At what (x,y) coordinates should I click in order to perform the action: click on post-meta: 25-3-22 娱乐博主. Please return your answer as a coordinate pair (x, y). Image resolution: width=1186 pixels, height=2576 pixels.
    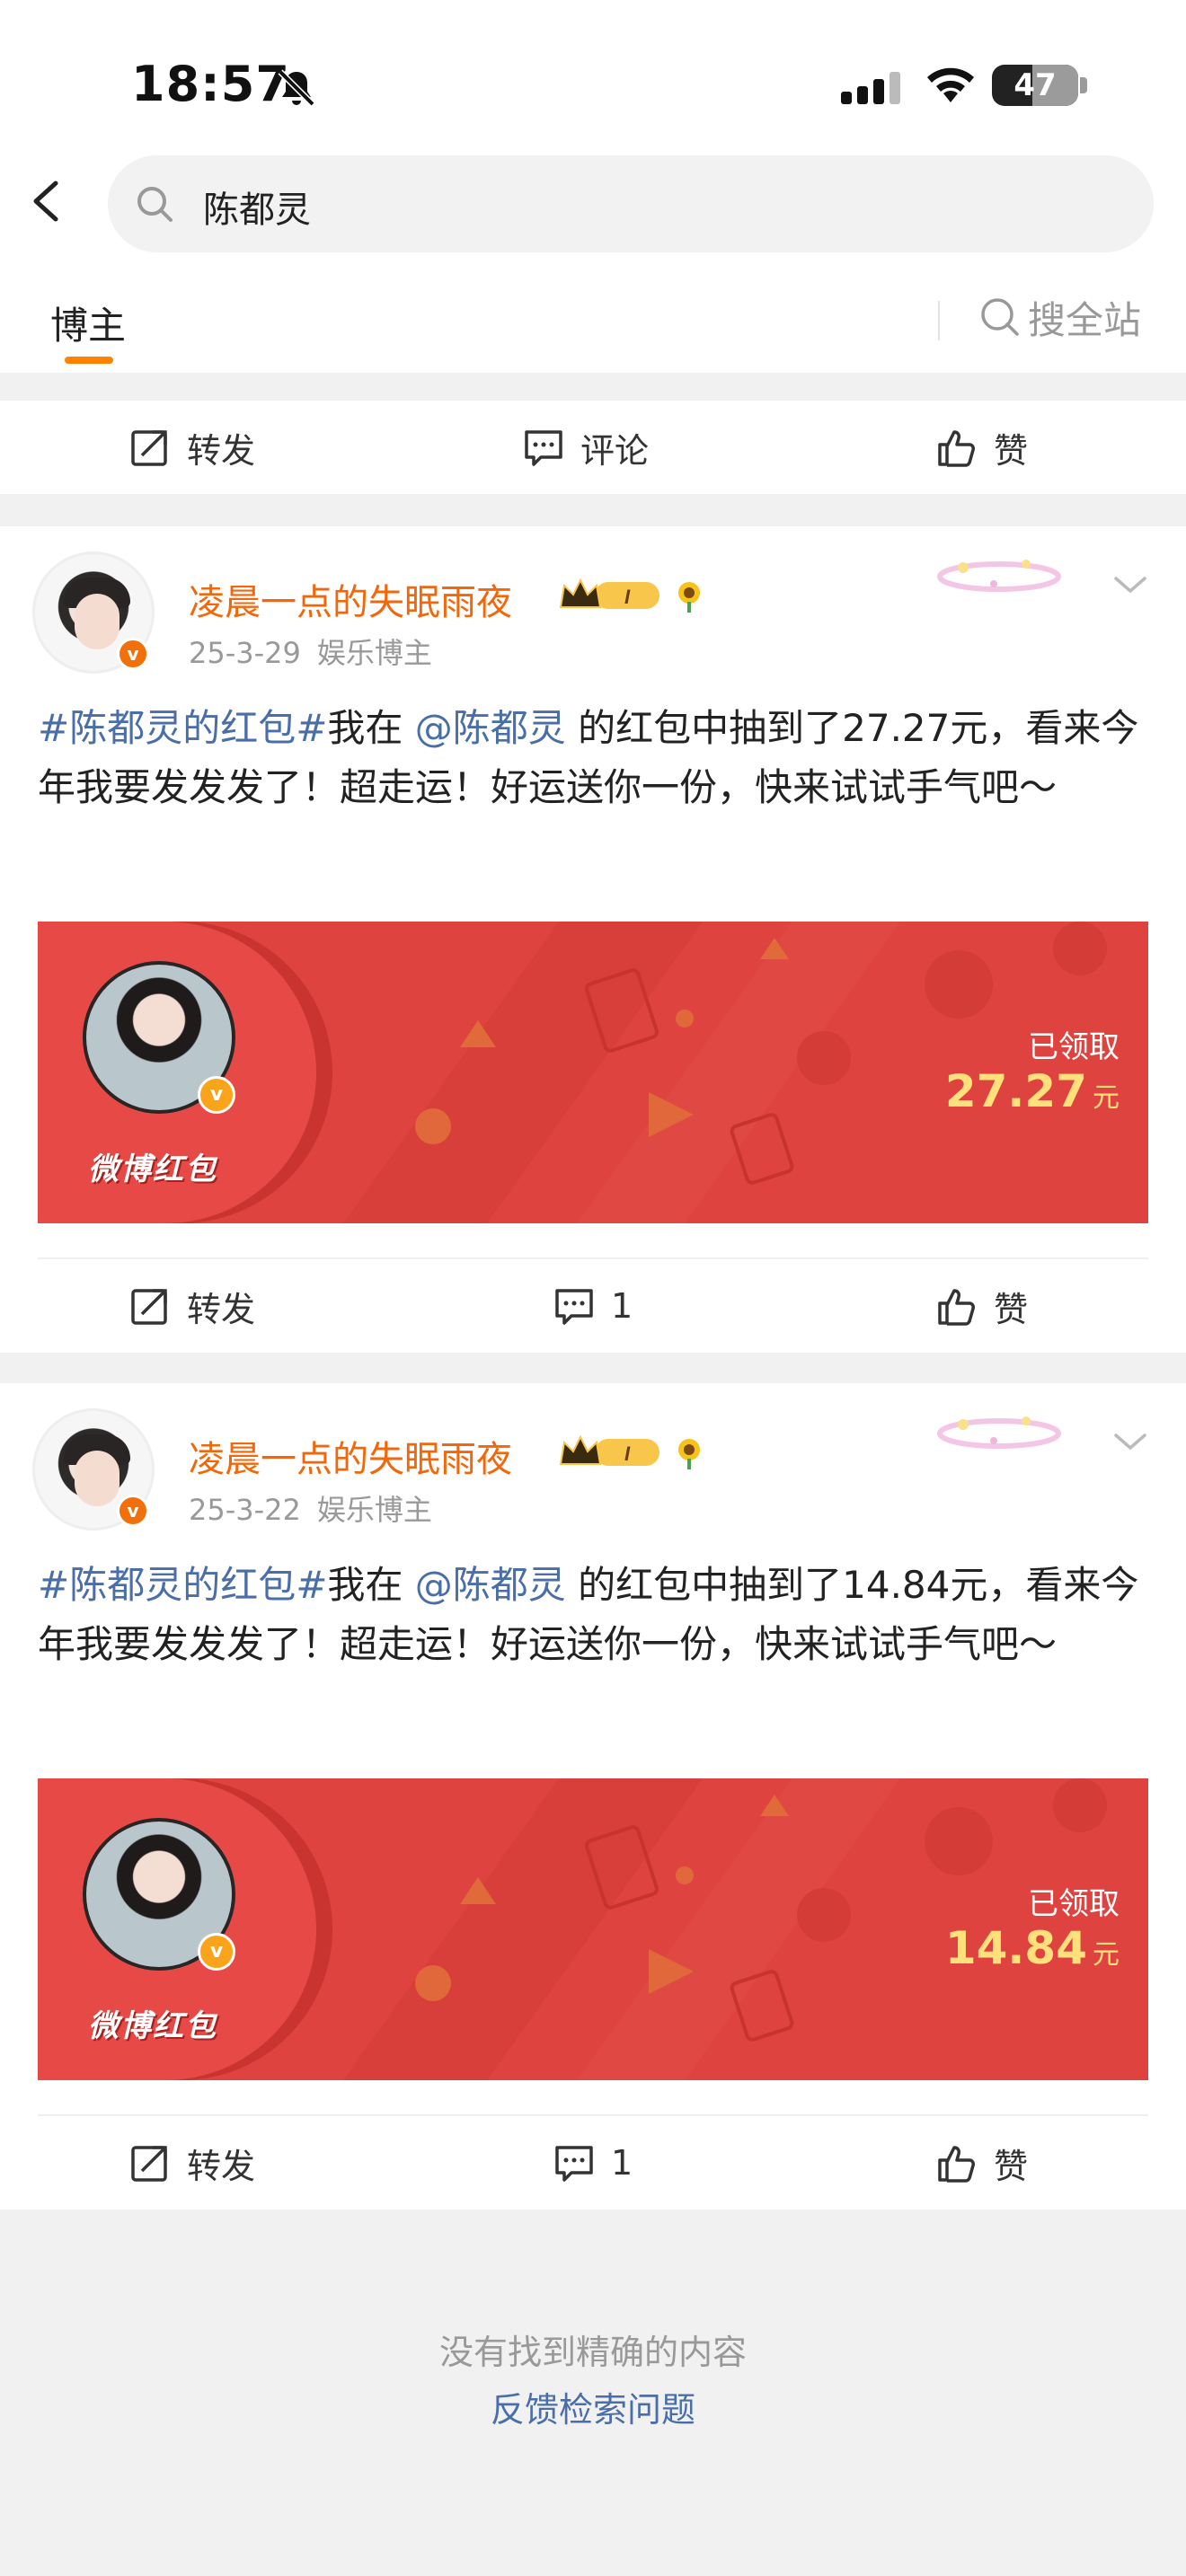
    Looking at the image, I should click on (310, 1508).